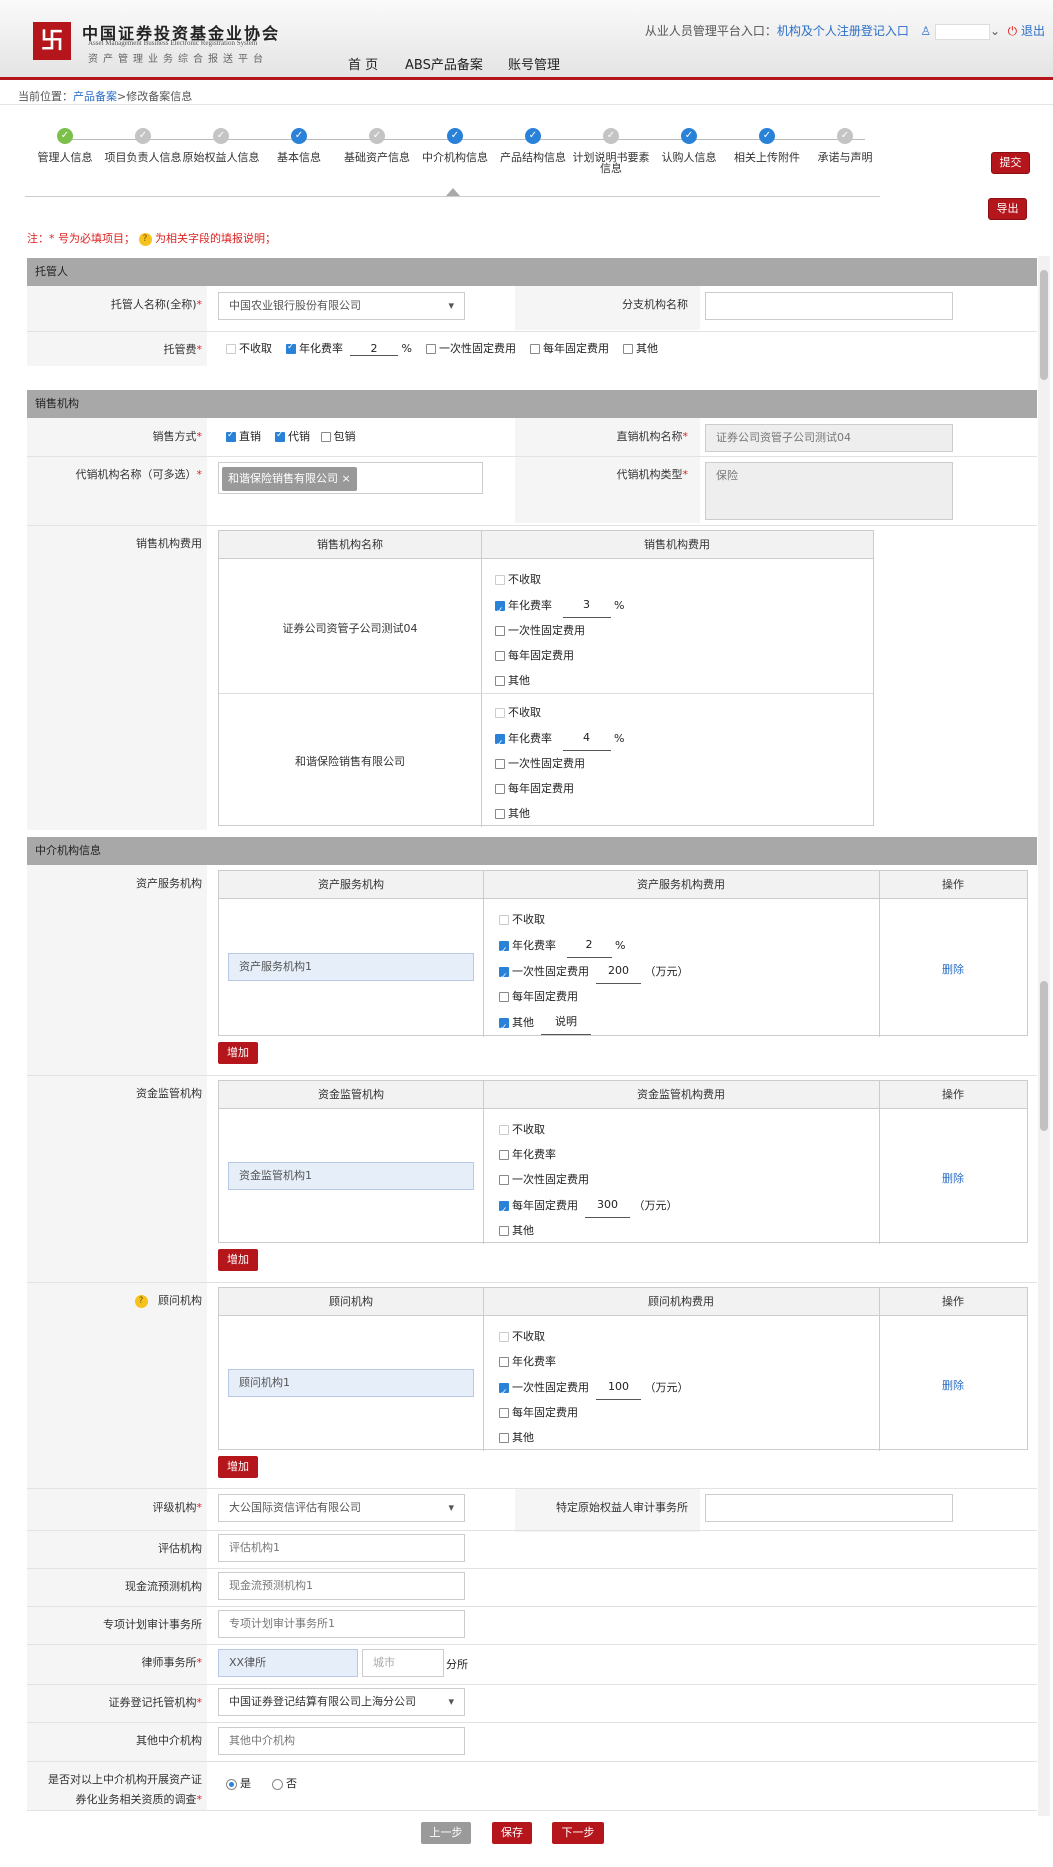 This screenshot has height=1867, width=1053. I want to click on chevron-down-icon: ⌄, so click(995, 31).